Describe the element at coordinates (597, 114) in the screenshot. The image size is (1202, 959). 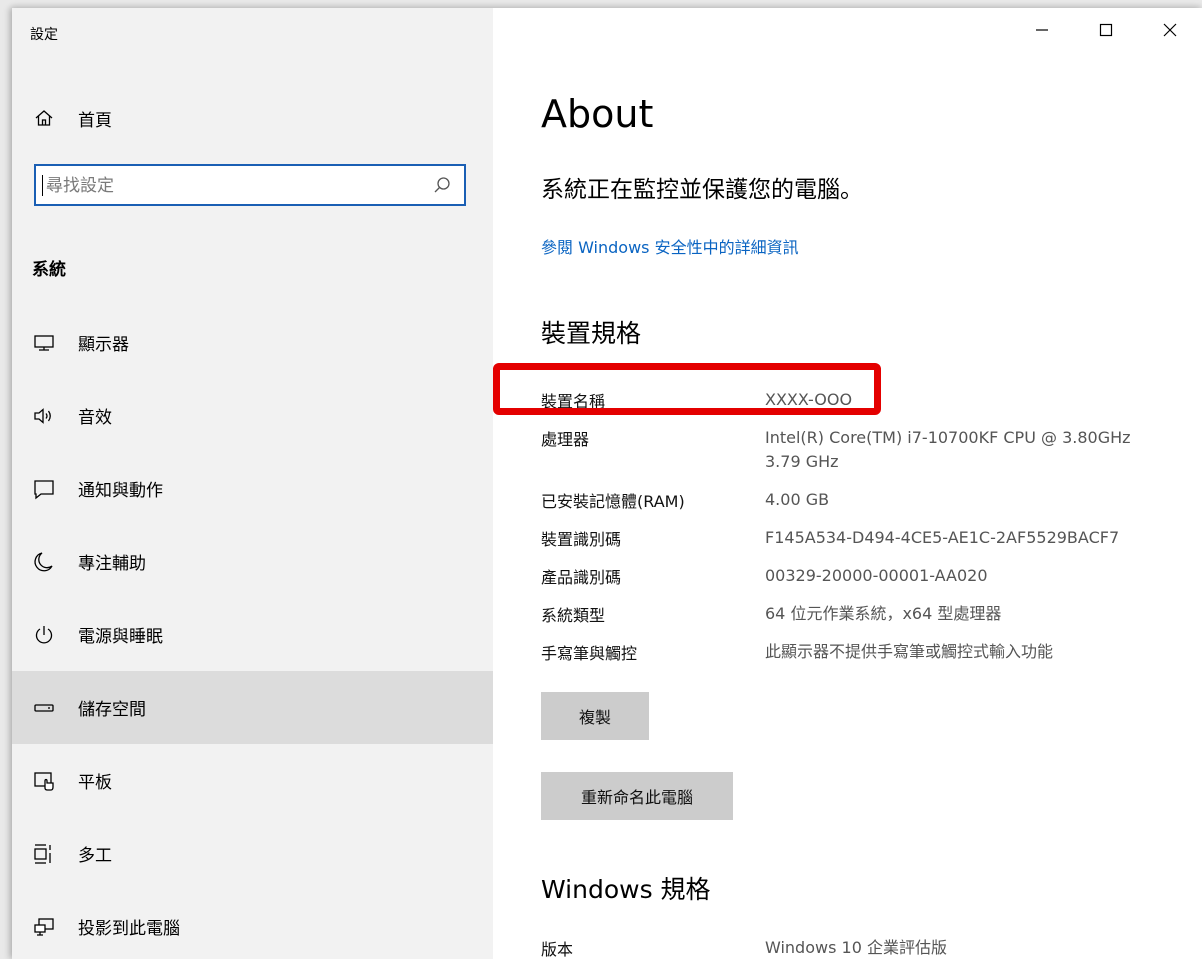
I see `page-title: About` at that location.